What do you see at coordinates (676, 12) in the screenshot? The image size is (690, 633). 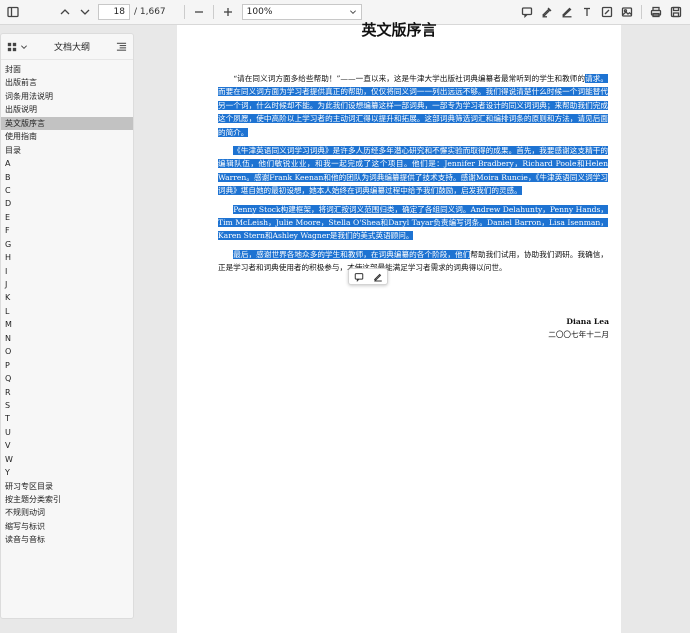 I see `save-icon` at bounding box center [676, 12].